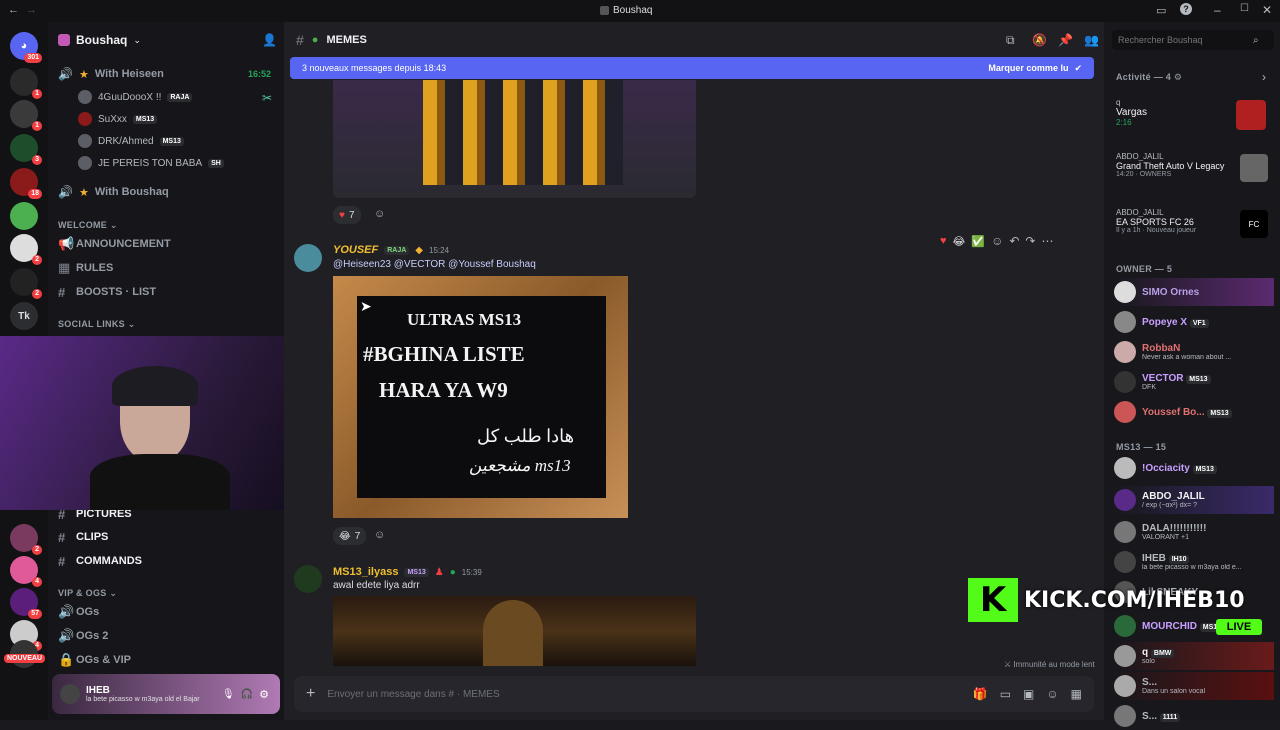  What do you see at coordinates (980, 694) in the screenshot?
I see `gift-icon: 🎁` at bounding box center [980, 694].